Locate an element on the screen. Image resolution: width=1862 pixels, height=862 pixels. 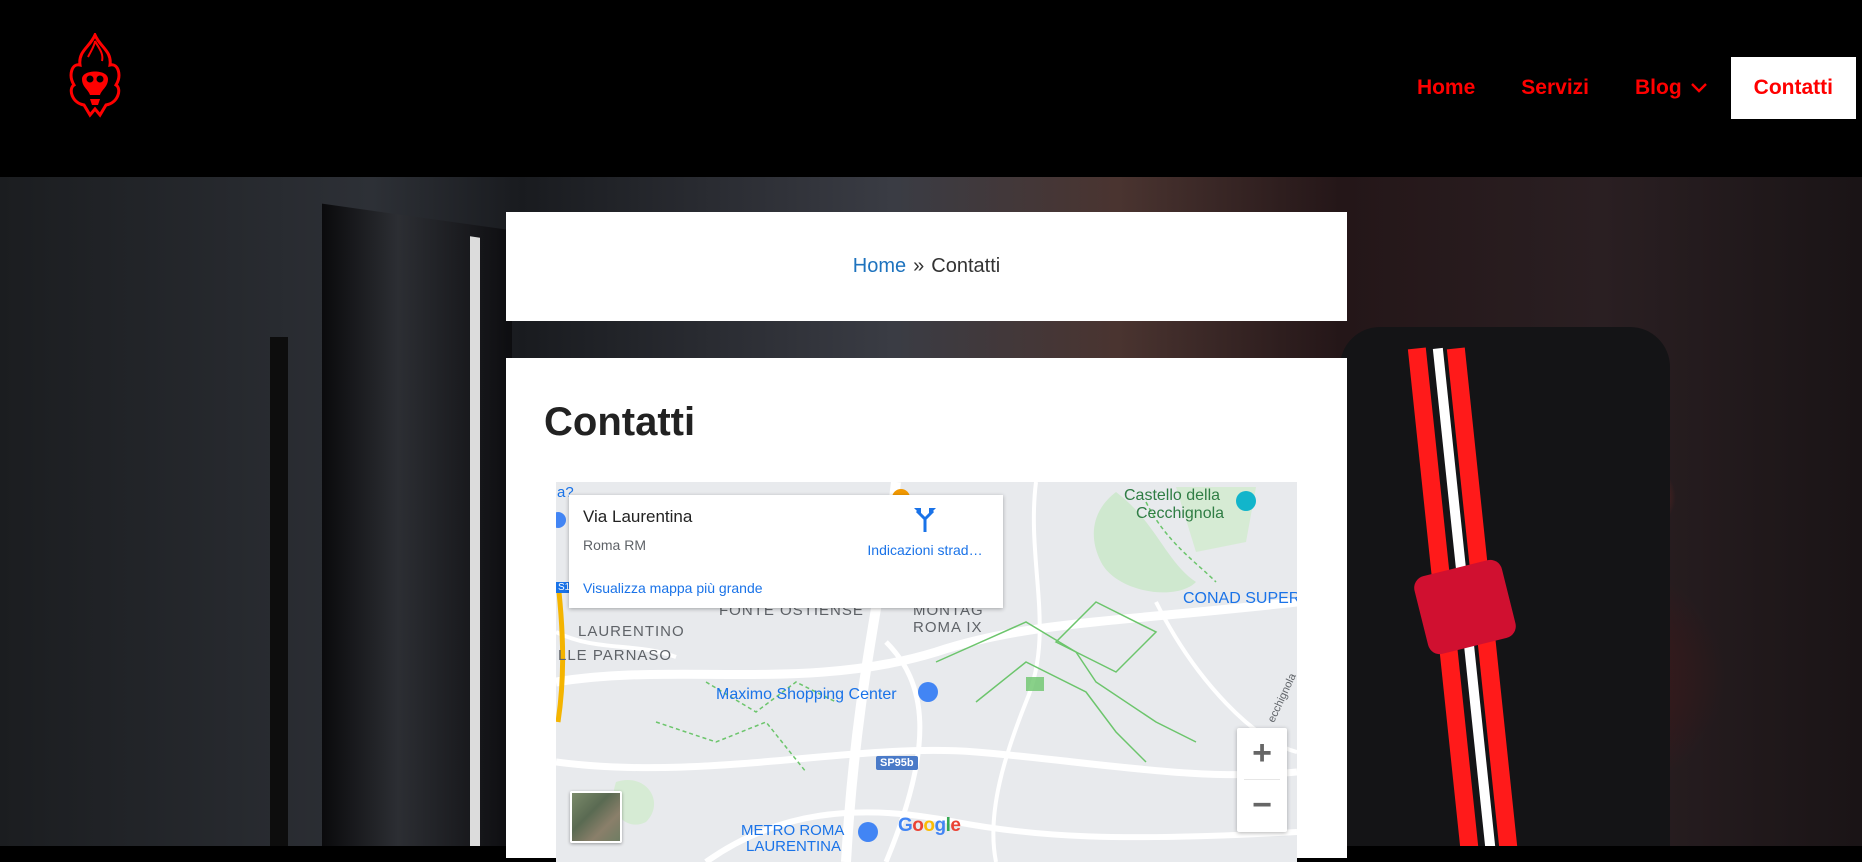
nav-servizi-label: Servizi is located at coordinates (1555, 87).